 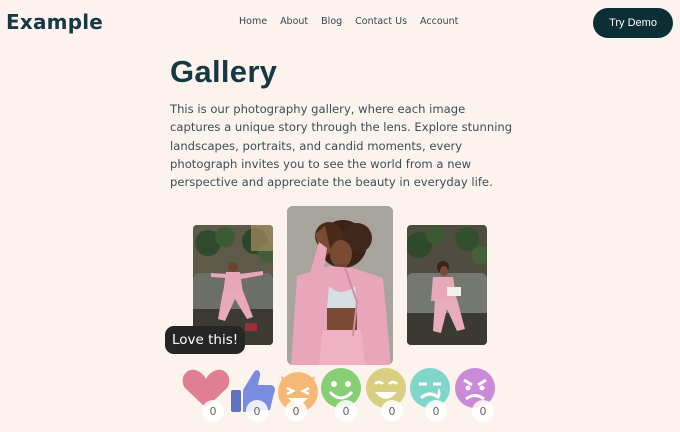 I want to click on reaction-sad: 0, so click(x=434, y=395).